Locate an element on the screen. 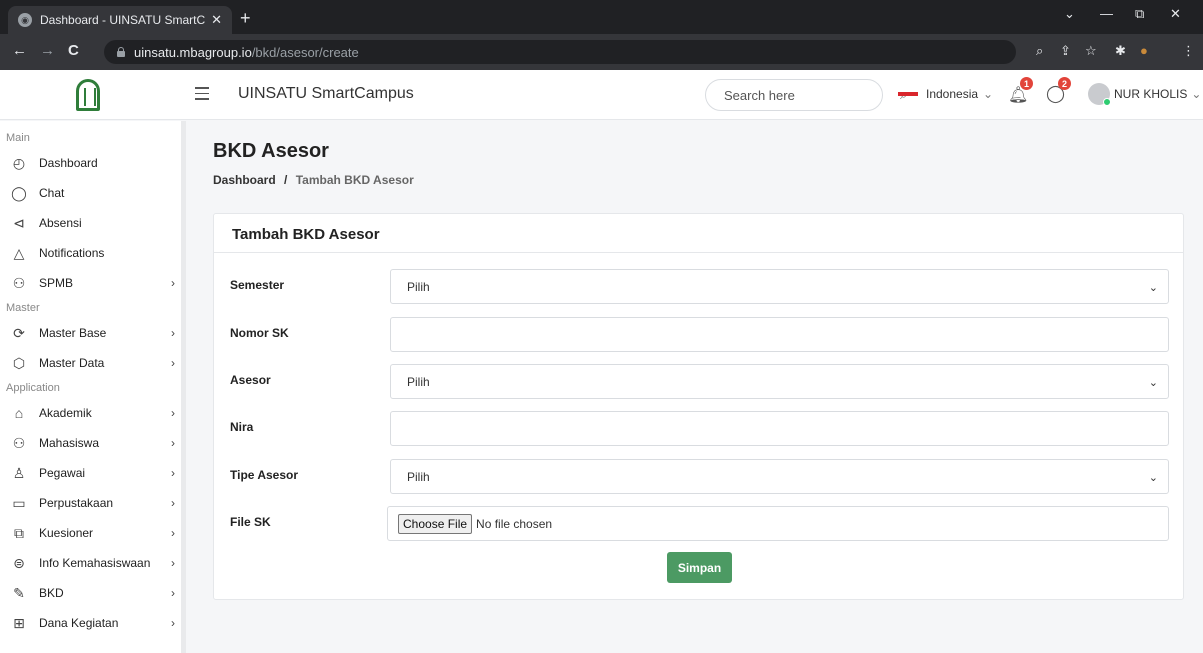  sidebar-item-perpustakaan: ▭ Perpustakaan › is located at coordinates (90, 503).